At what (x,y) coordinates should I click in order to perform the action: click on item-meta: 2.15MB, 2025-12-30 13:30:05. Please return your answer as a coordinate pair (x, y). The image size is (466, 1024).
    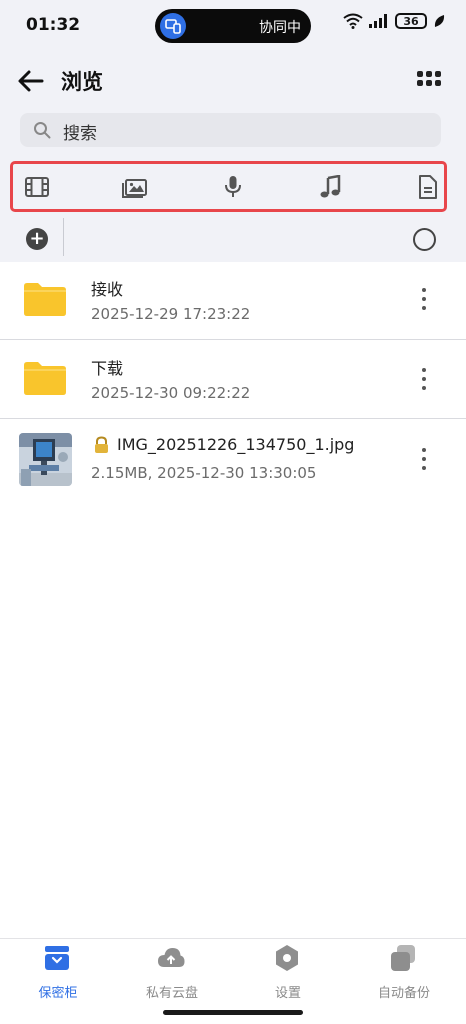
    Looking at the image, I should click on (204, 473).